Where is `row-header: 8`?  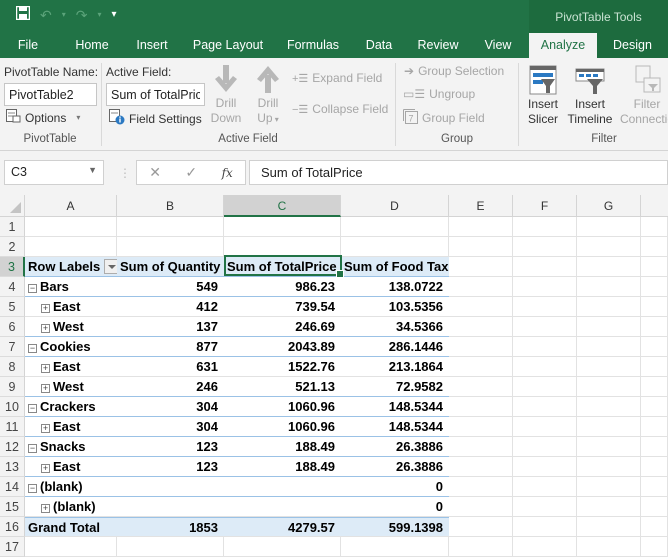 row-header: 8 is located at coordinates (12, 367).